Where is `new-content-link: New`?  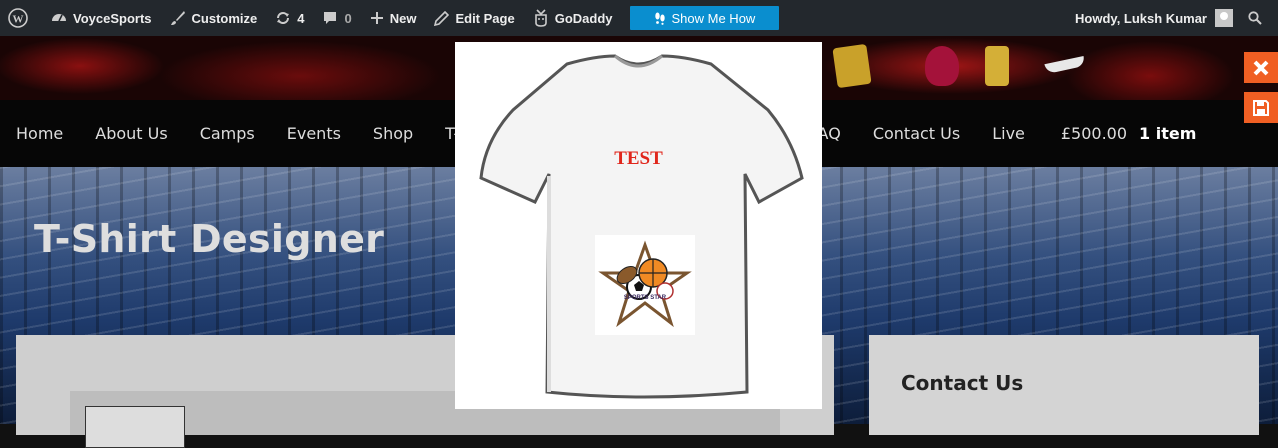
new-content-link: New is located at coordinates (393, 18).